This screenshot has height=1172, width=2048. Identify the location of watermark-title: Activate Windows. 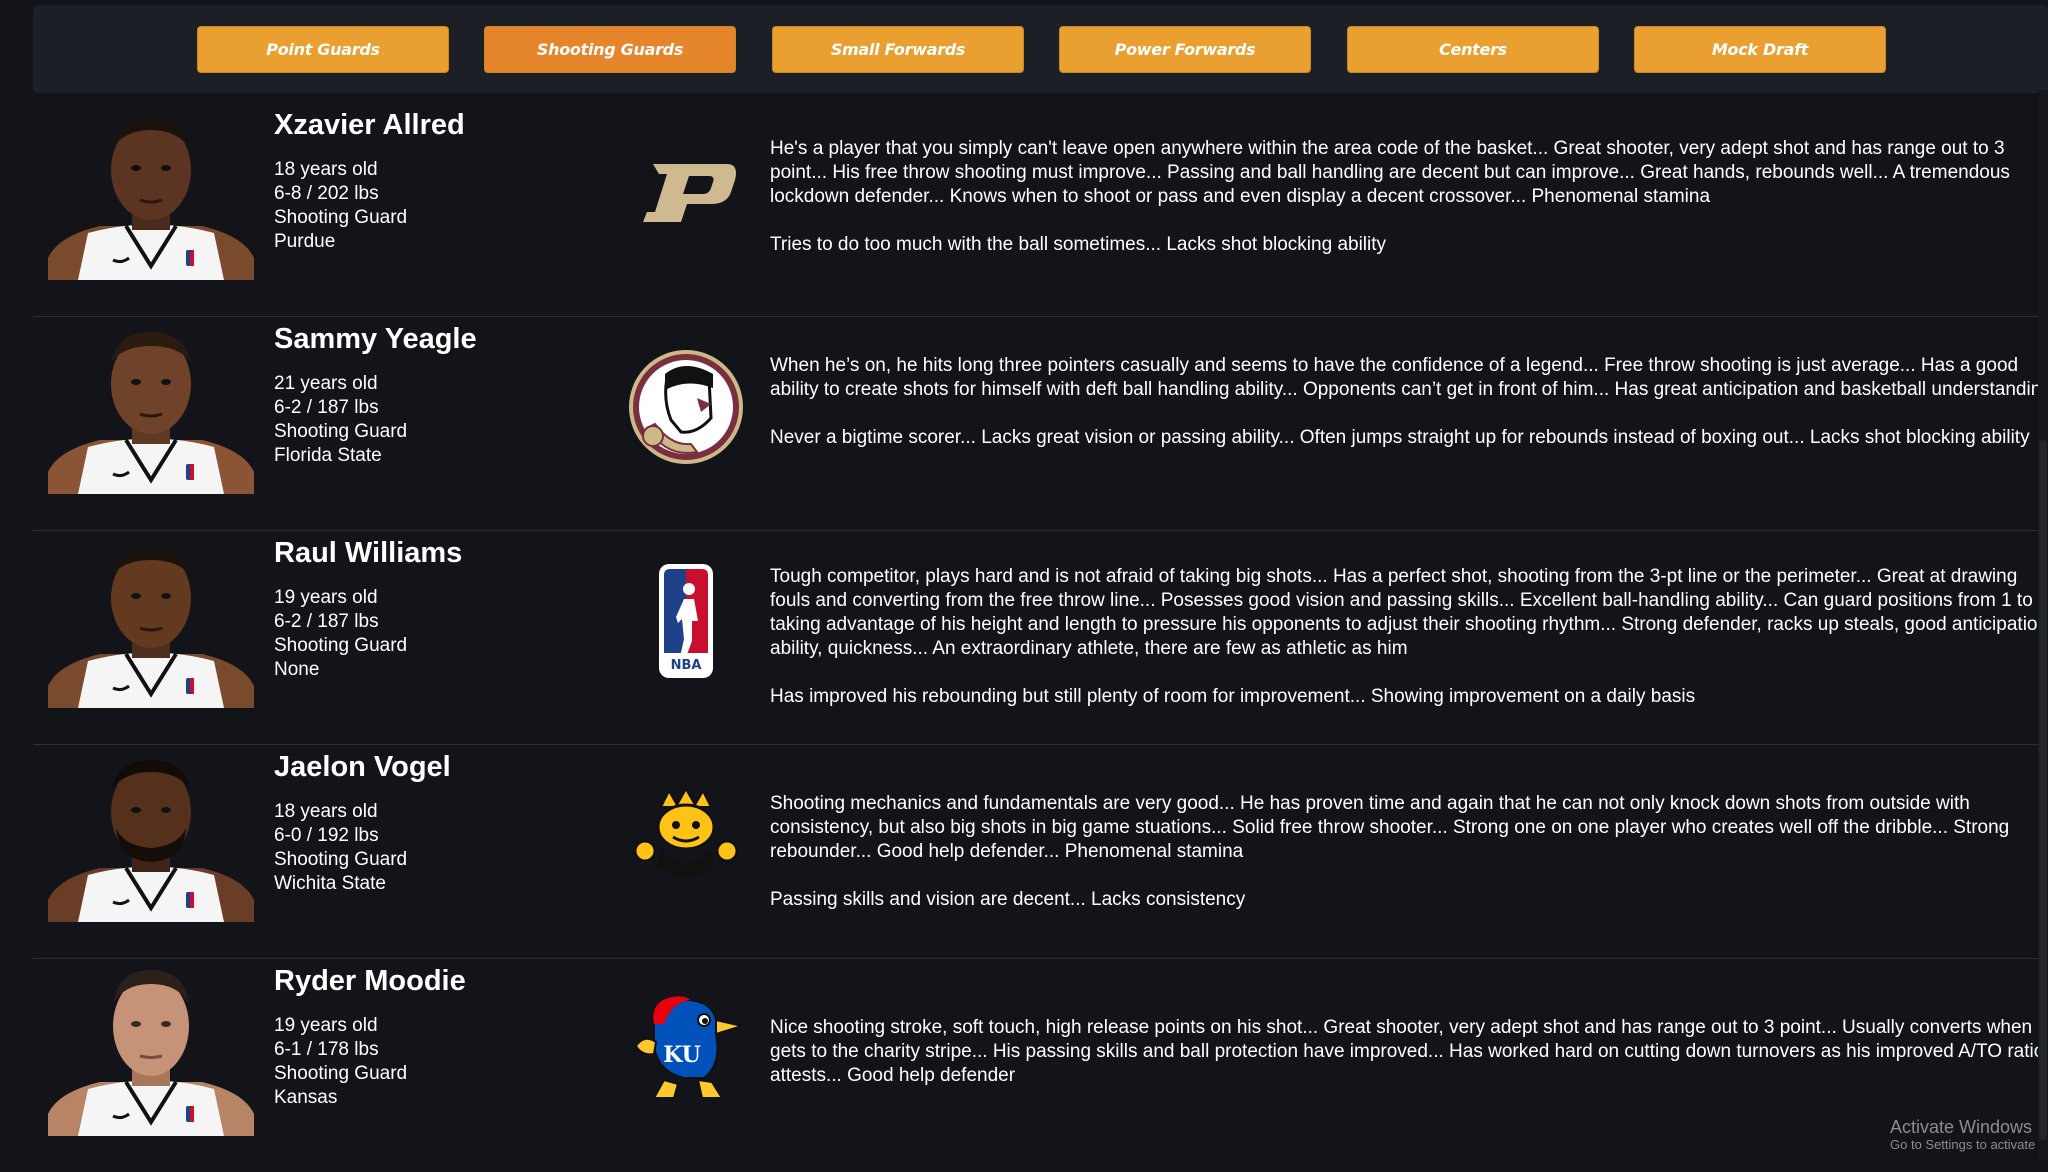
(1961, 1127).